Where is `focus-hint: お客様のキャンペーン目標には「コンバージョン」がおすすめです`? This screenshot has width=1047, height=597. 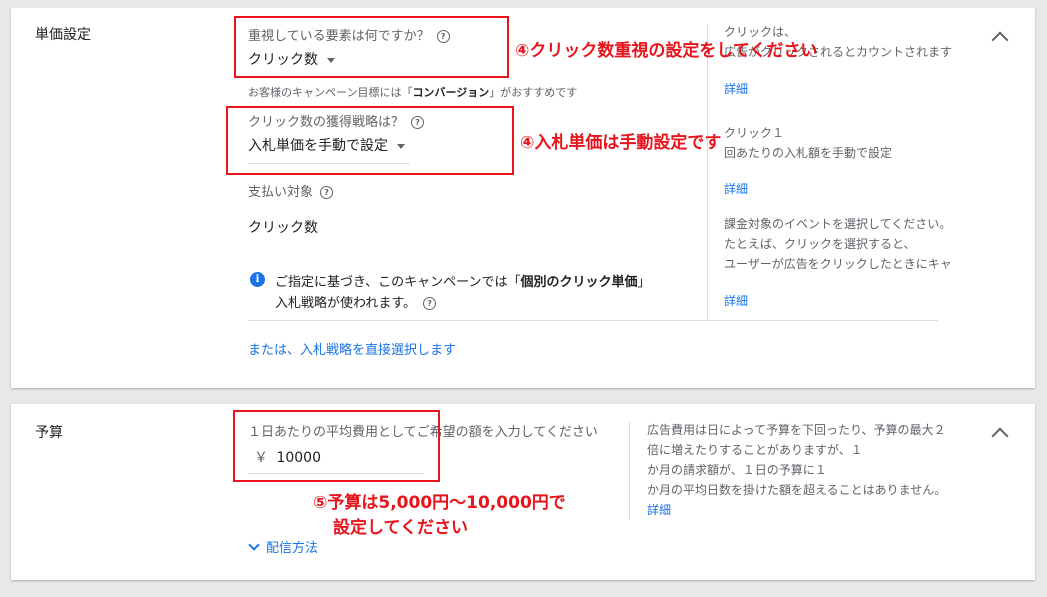
focus-hint: お客様のキャンペーン目標には「コンバージョン」がおすすめです is located at coordinates (412, 92).